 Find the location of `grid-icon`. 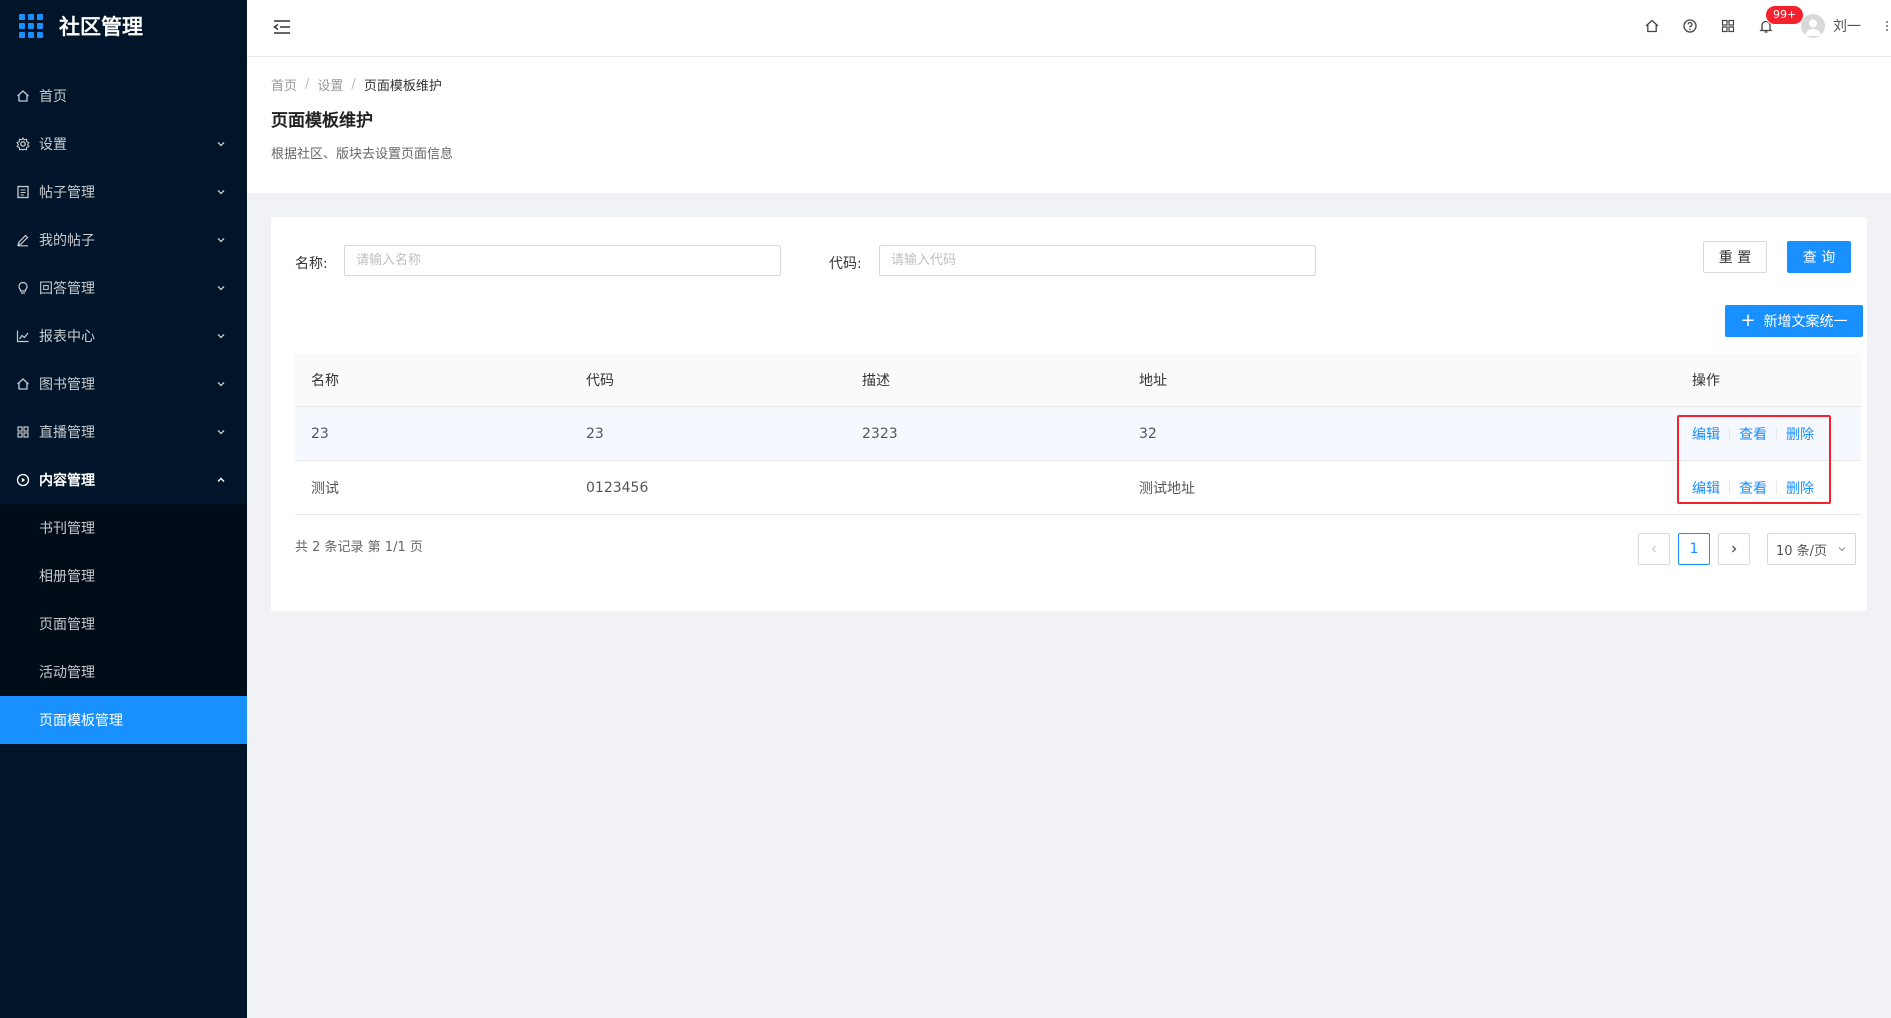

grid-icon is located at coordinates (23, 432).